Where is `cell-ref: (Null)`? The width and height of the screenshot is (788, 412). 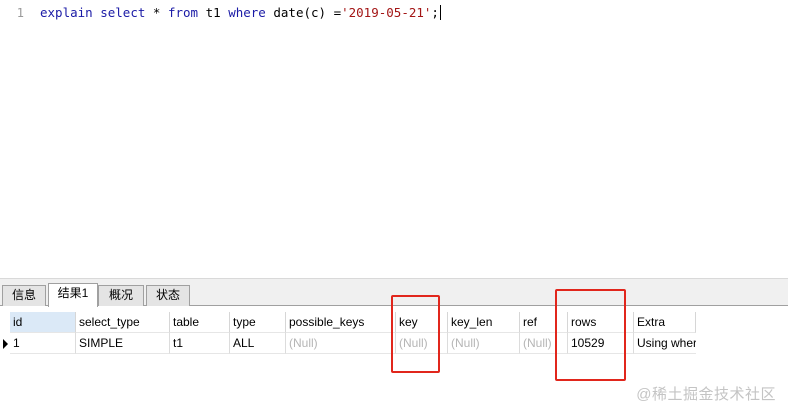
cell-ref: (Null) is located at coordinates (544, 343).